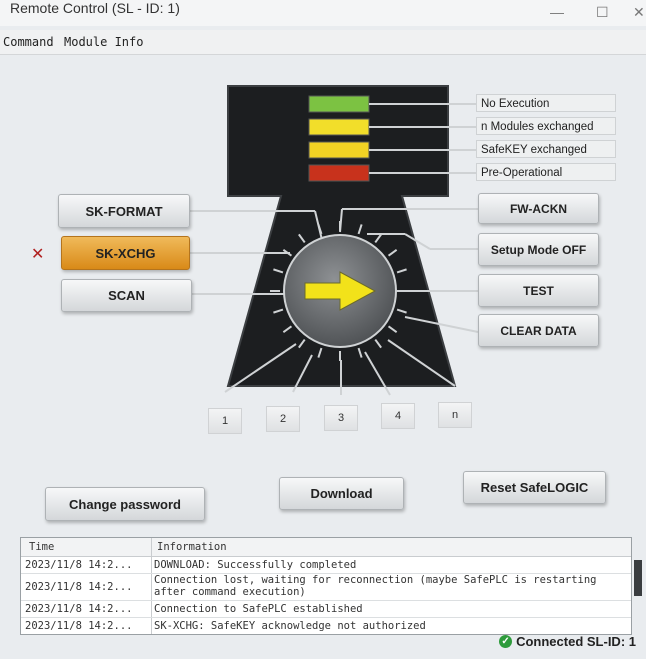 The height and width of the screenshot is (659, 646). Describe the element at coordinates (638, 578) in the screenshot. I see `scrollbar` at that location.